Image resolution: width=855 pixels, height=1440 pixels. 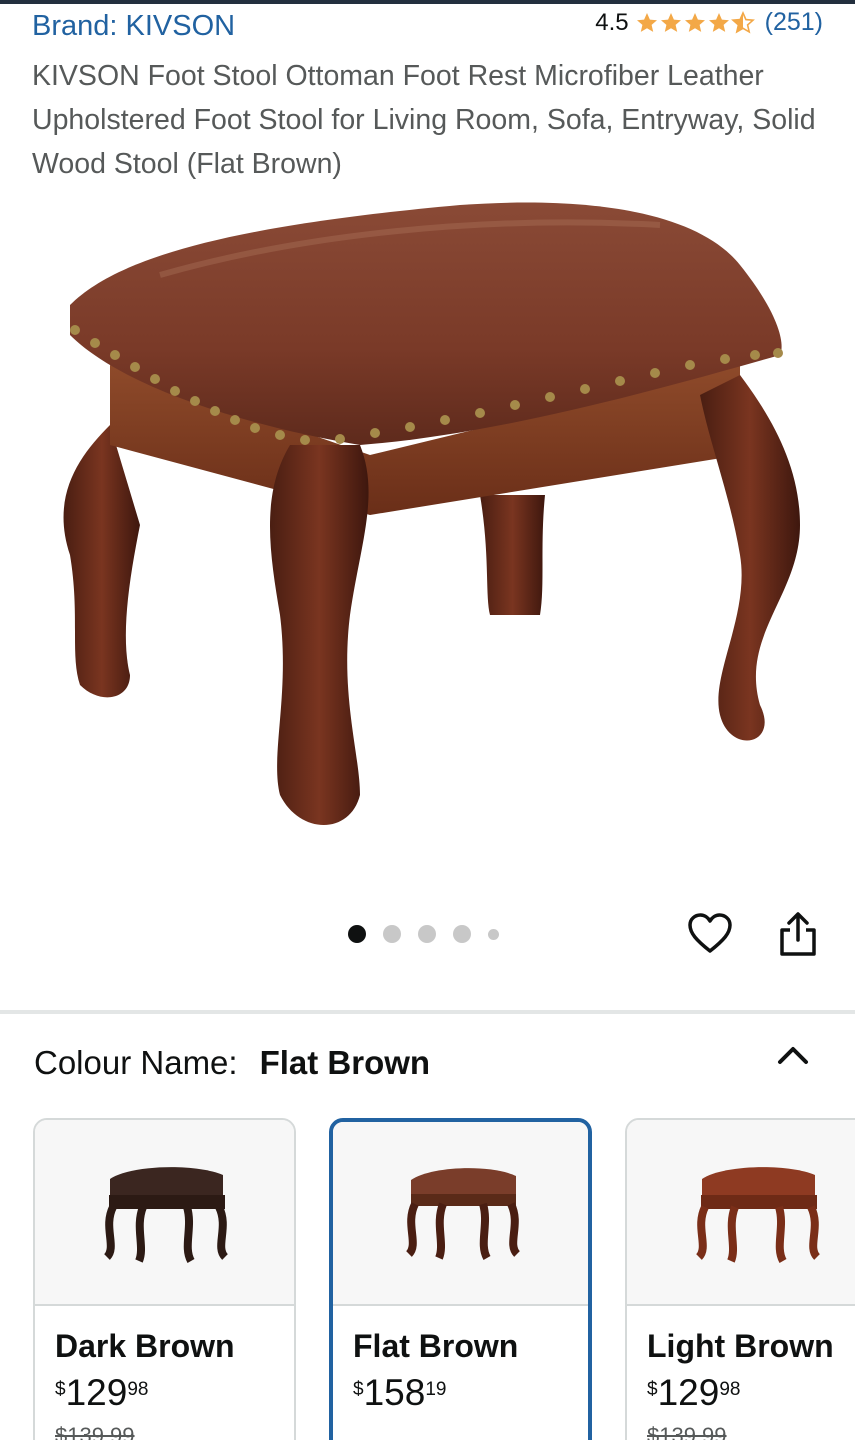 What do you see at coordinates (133, 26) in the screenshot?
I see `brand-link: Brand: KIVSON` at bounding box center [133, 26].